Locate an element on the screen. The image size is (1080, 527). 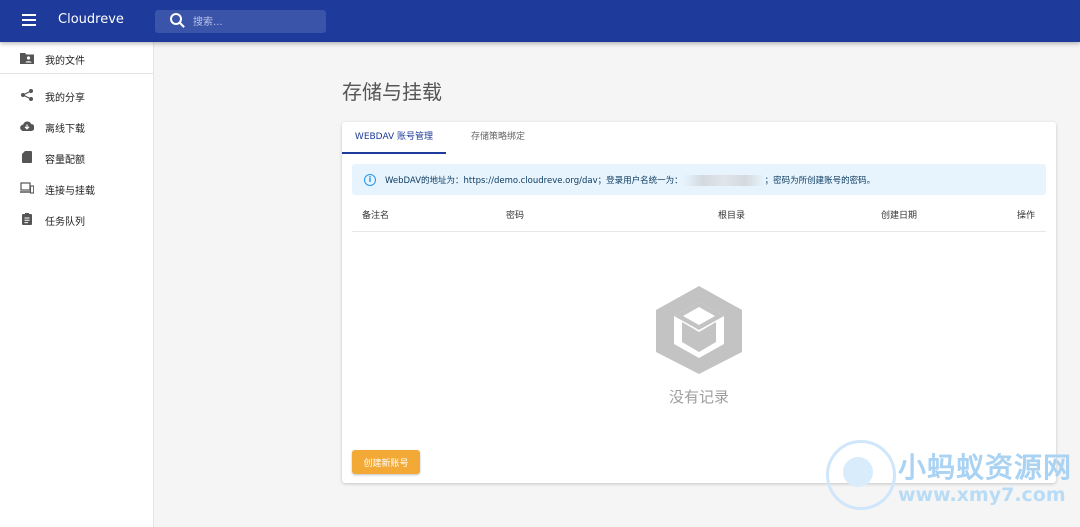
sidebar-item-offline-download: 离线下载 is located at coordinates (76, 126).